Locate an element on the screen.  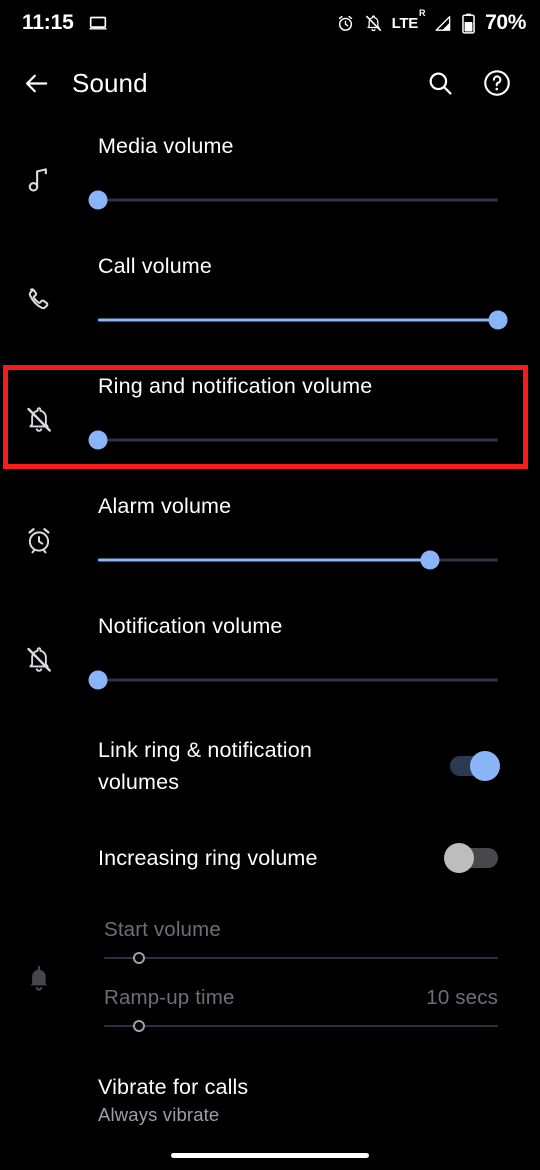
home-pill is located at coordinates (270, 1155).